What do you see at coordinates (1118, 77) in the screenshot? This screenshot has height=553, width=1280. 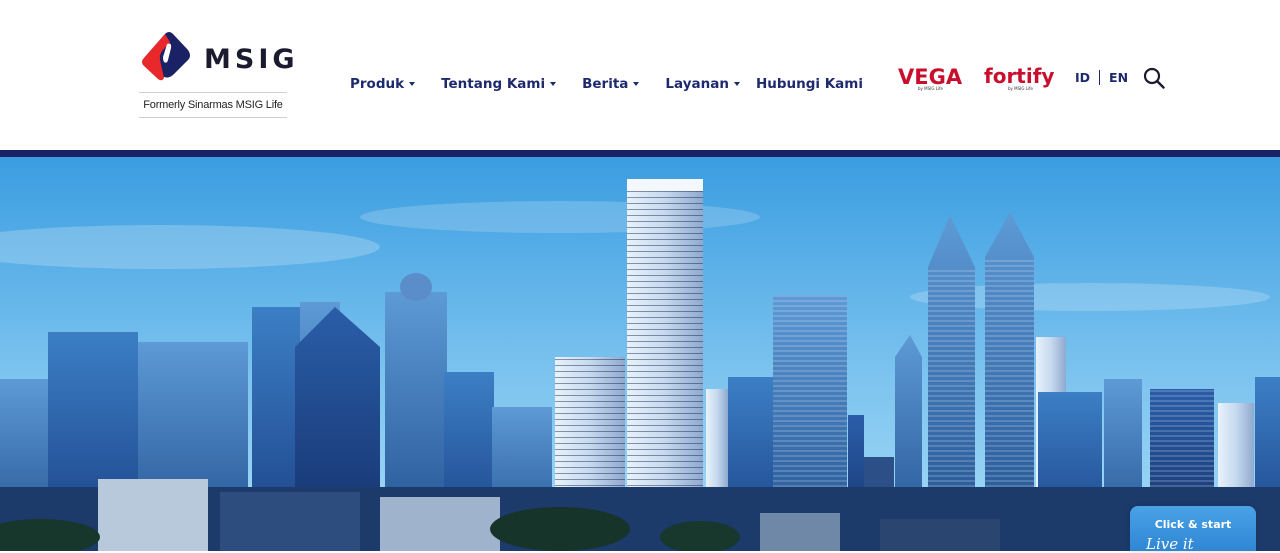 I see `lang-option-en: EN` at bounding box center [1118, 77].